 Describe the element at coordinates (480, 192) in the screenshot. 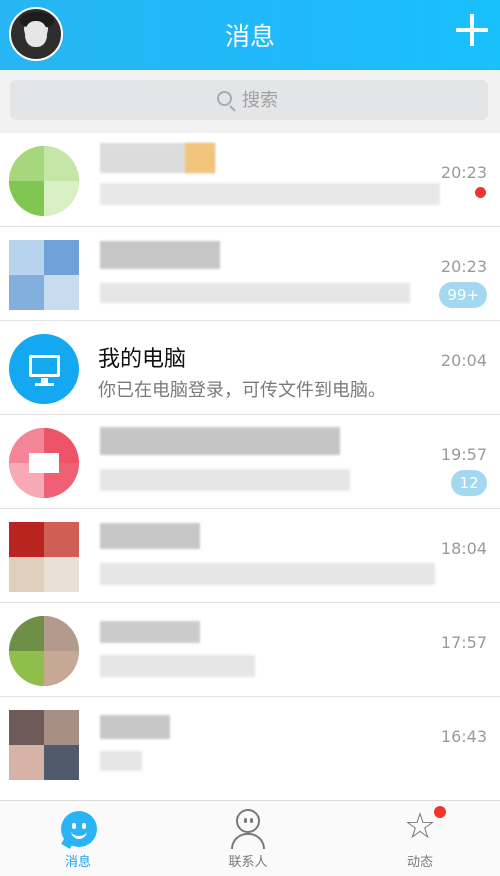

I see `unread-dot` at that location.